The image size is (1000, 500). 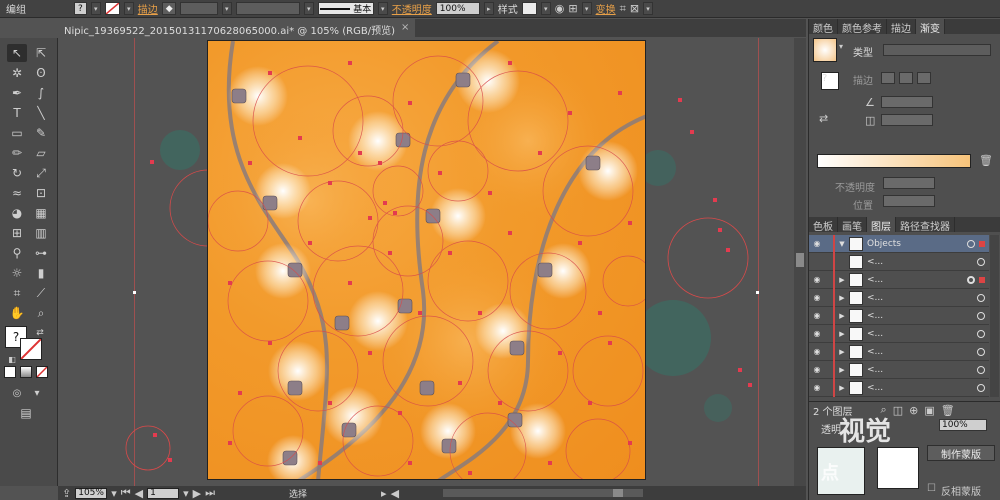 What do you see at coordinates (488, 8) in the screenshot?
I see `opacity-dropdown: ▸` at bounding box center [488, 8].